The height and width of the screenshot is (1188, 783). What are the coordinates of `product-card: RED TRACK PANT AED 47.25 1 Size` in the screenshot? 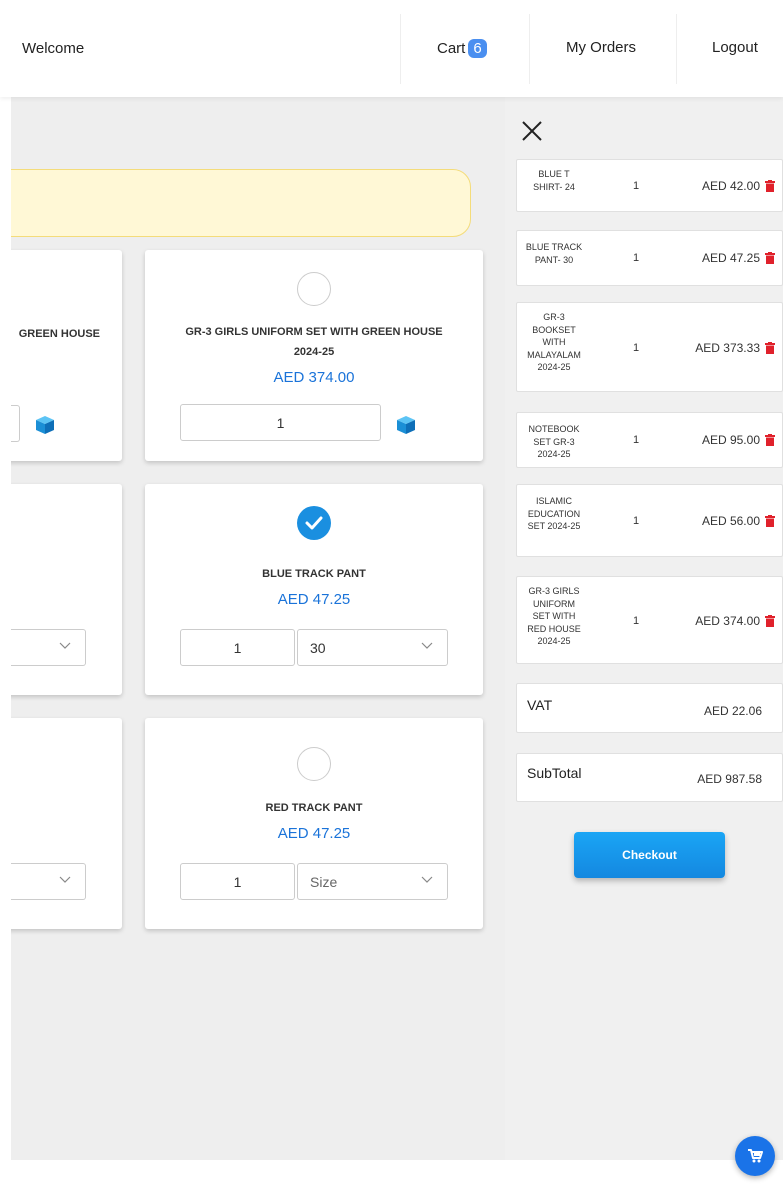 It's located at (314, 823).